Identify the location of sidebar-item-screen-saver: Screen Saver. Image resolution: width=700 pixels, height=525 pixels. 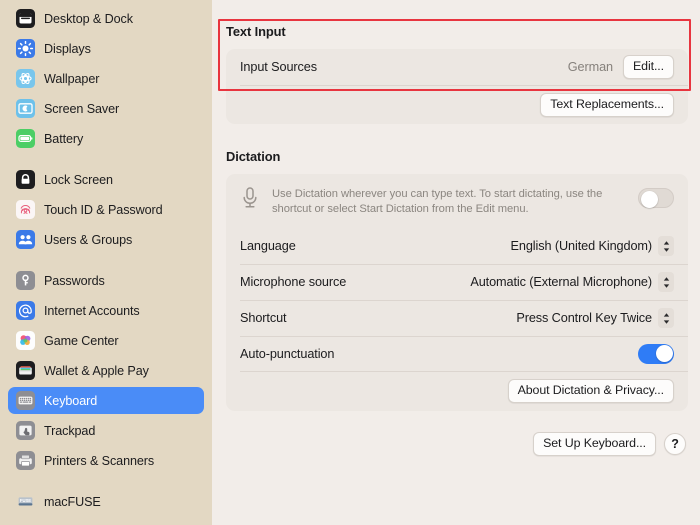
(106, 108).